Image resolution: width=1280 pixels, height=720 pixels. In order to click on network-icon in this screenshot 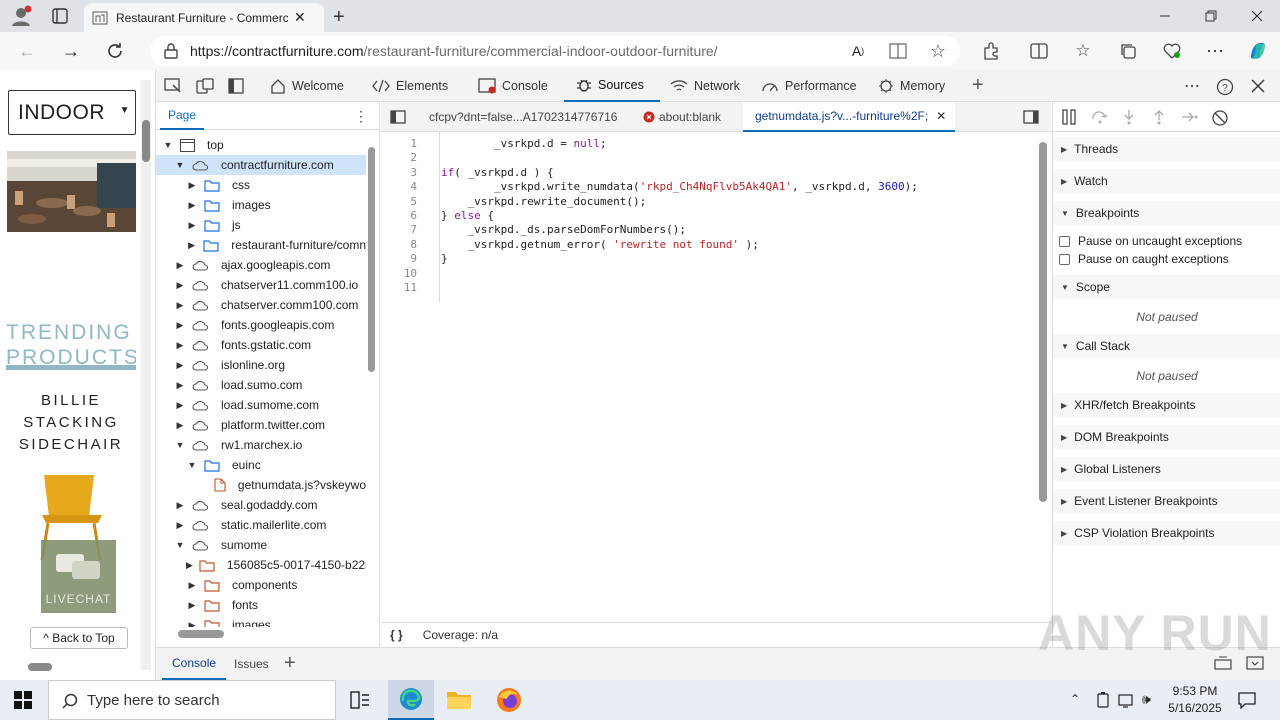, I will do `click(1127, 700)`.